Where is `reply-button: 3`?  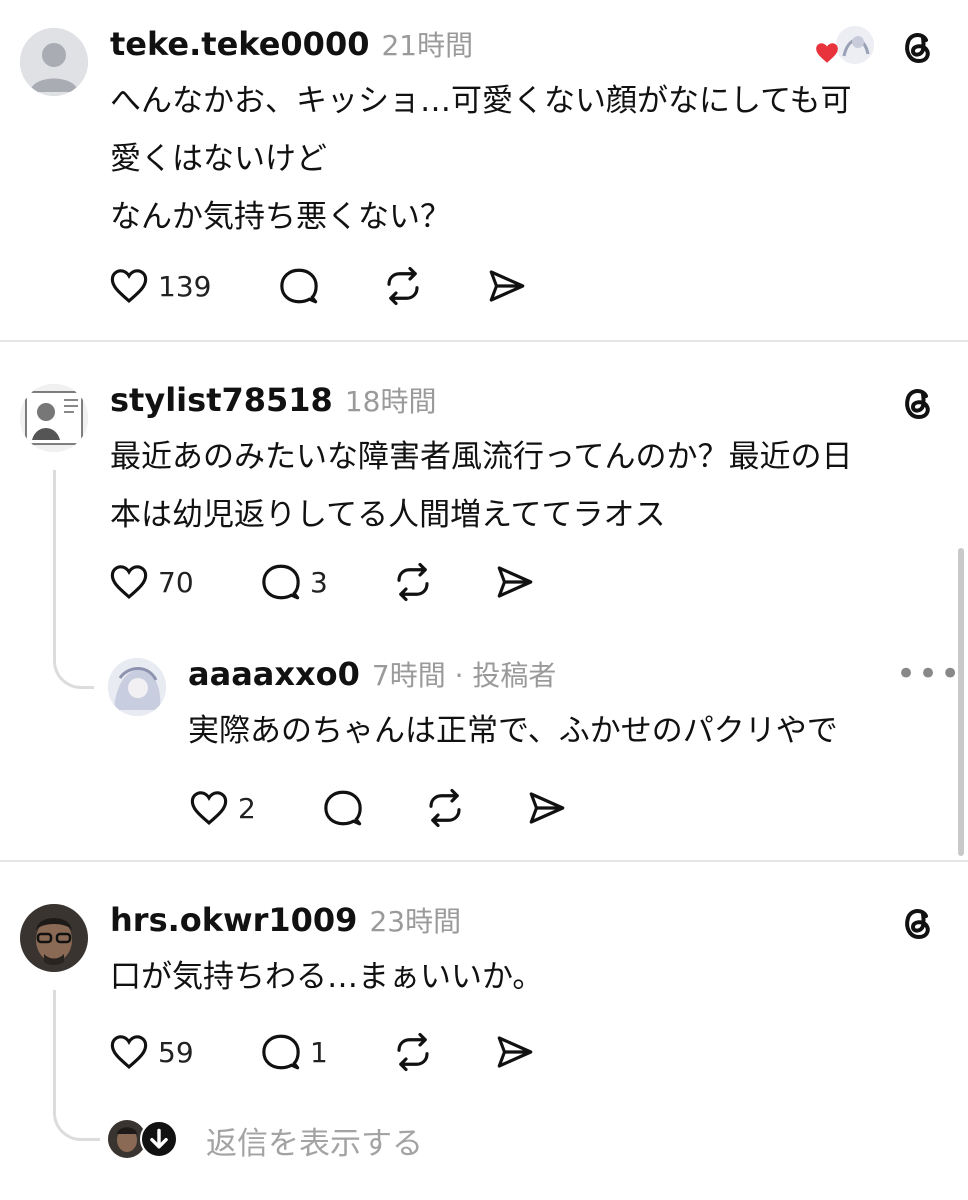 reply-button: 3 is located at coordinates (326, 582).